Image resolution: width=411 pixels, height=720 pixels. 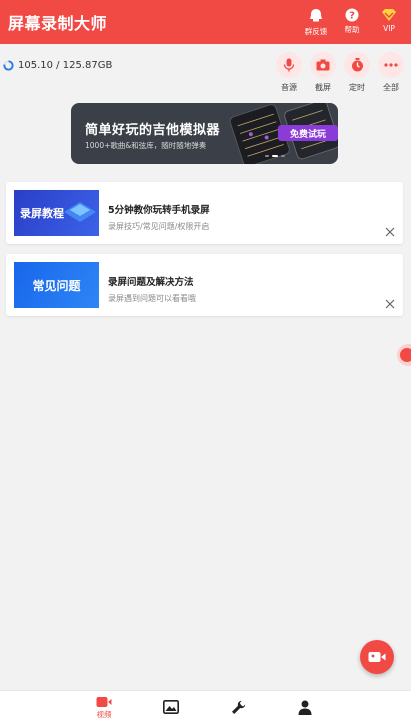 I want to click on feedback-icon, so click(x=316, y=15).